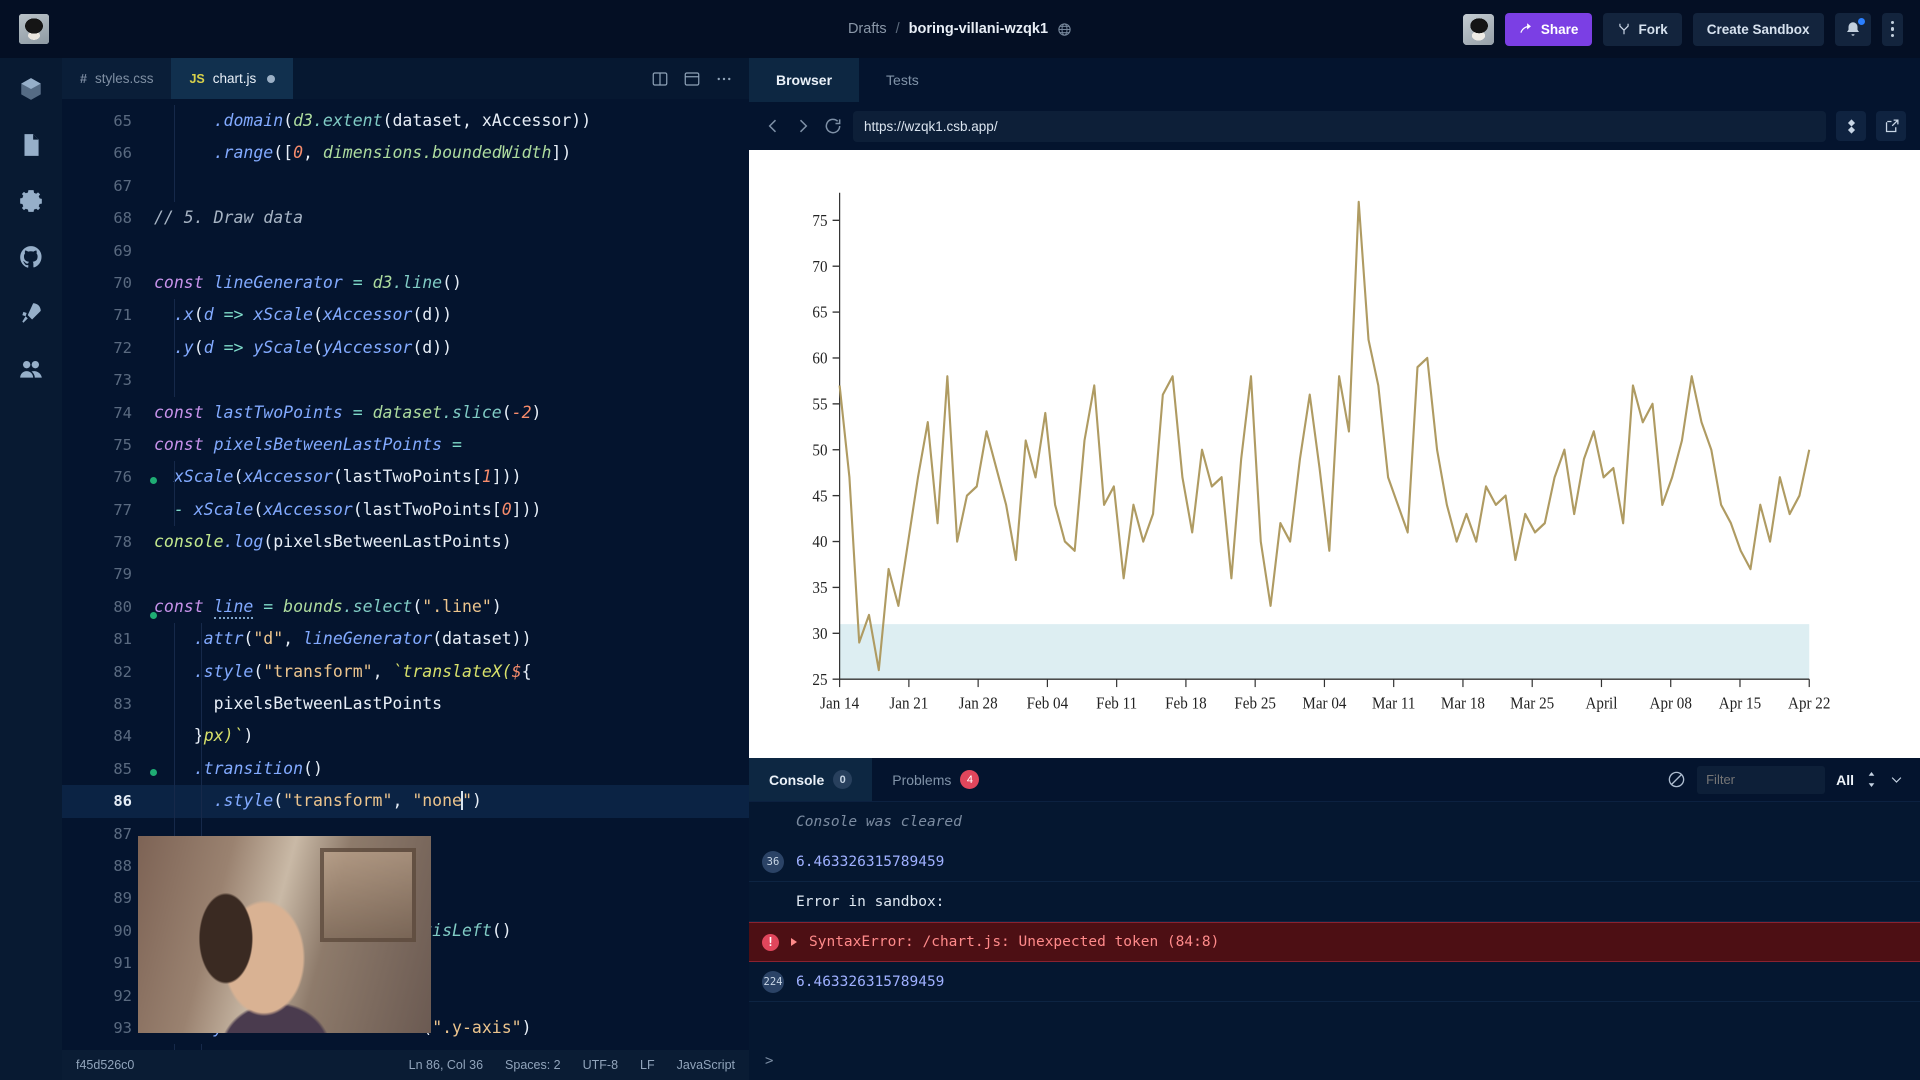  I want to click on console-tabbar: Console 0 Problems 4 All, so click(1334, 780).